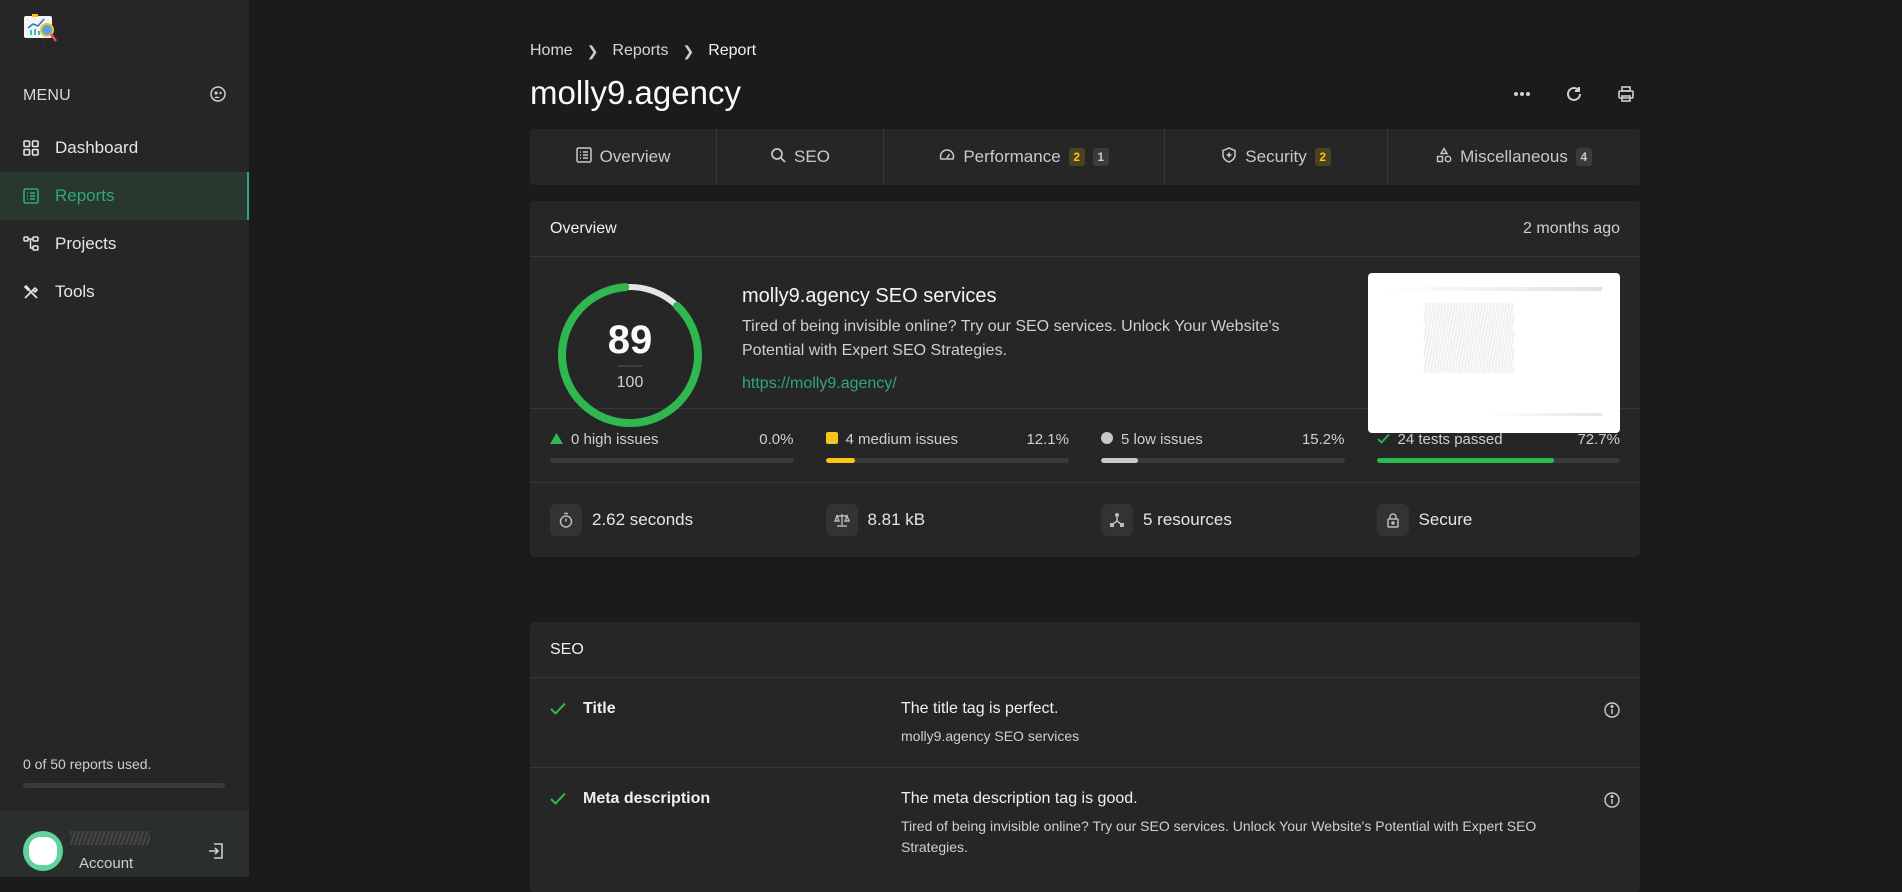 Image resolution: width=1902 pixels, height=892 pixels. What do you see at coordinates (1223, 445) in the screenshot?
I see `low-issues: 5 low issues 15.2%` at bounding box center [1223, 445].